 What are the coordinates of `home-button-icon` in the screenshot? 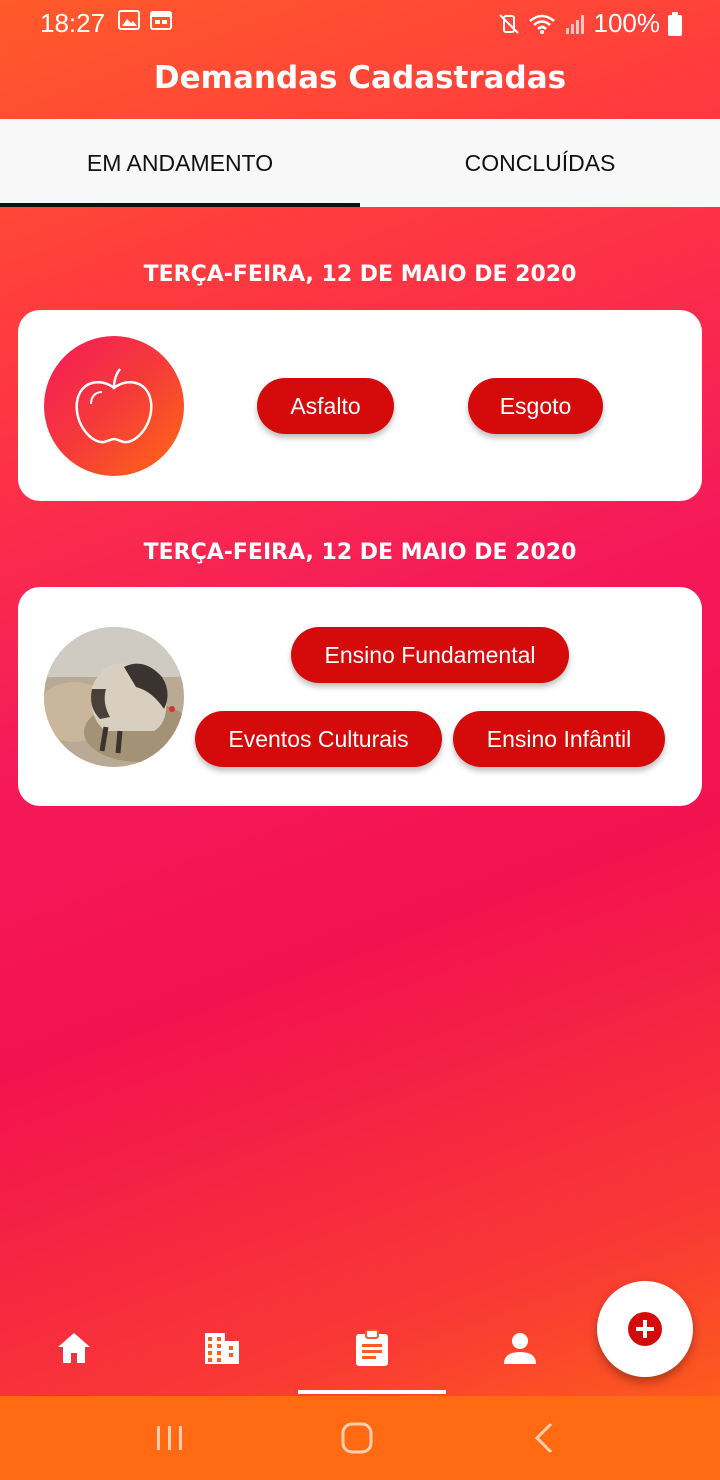 It's located at (357, 1438).